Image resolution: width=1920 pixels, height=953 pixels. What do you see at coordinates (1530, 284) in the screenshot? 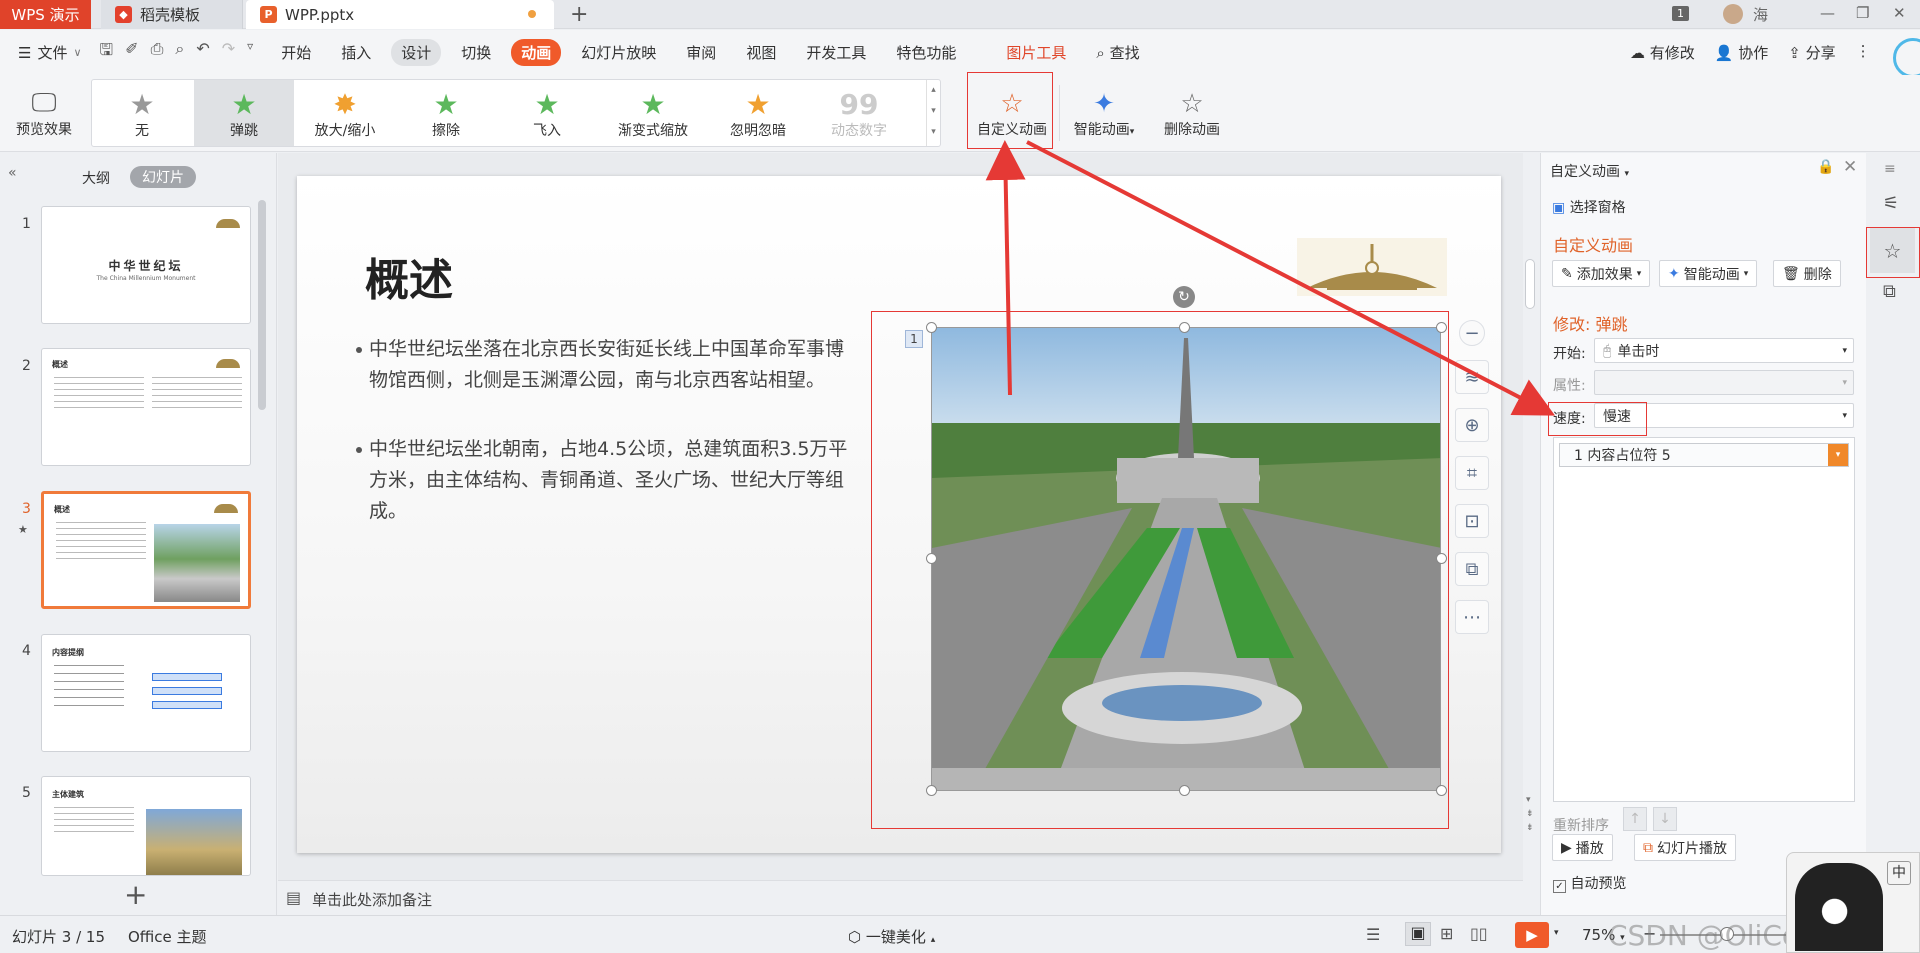
I see `scroll-thumb` at bounding box center [1530, 284].